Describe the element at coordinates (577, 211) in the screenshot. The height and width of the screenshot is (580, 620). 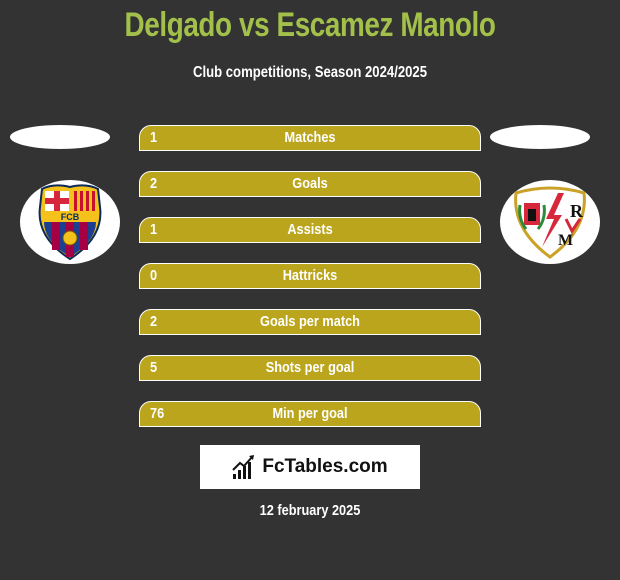
I see `svg-text: R` at that location.